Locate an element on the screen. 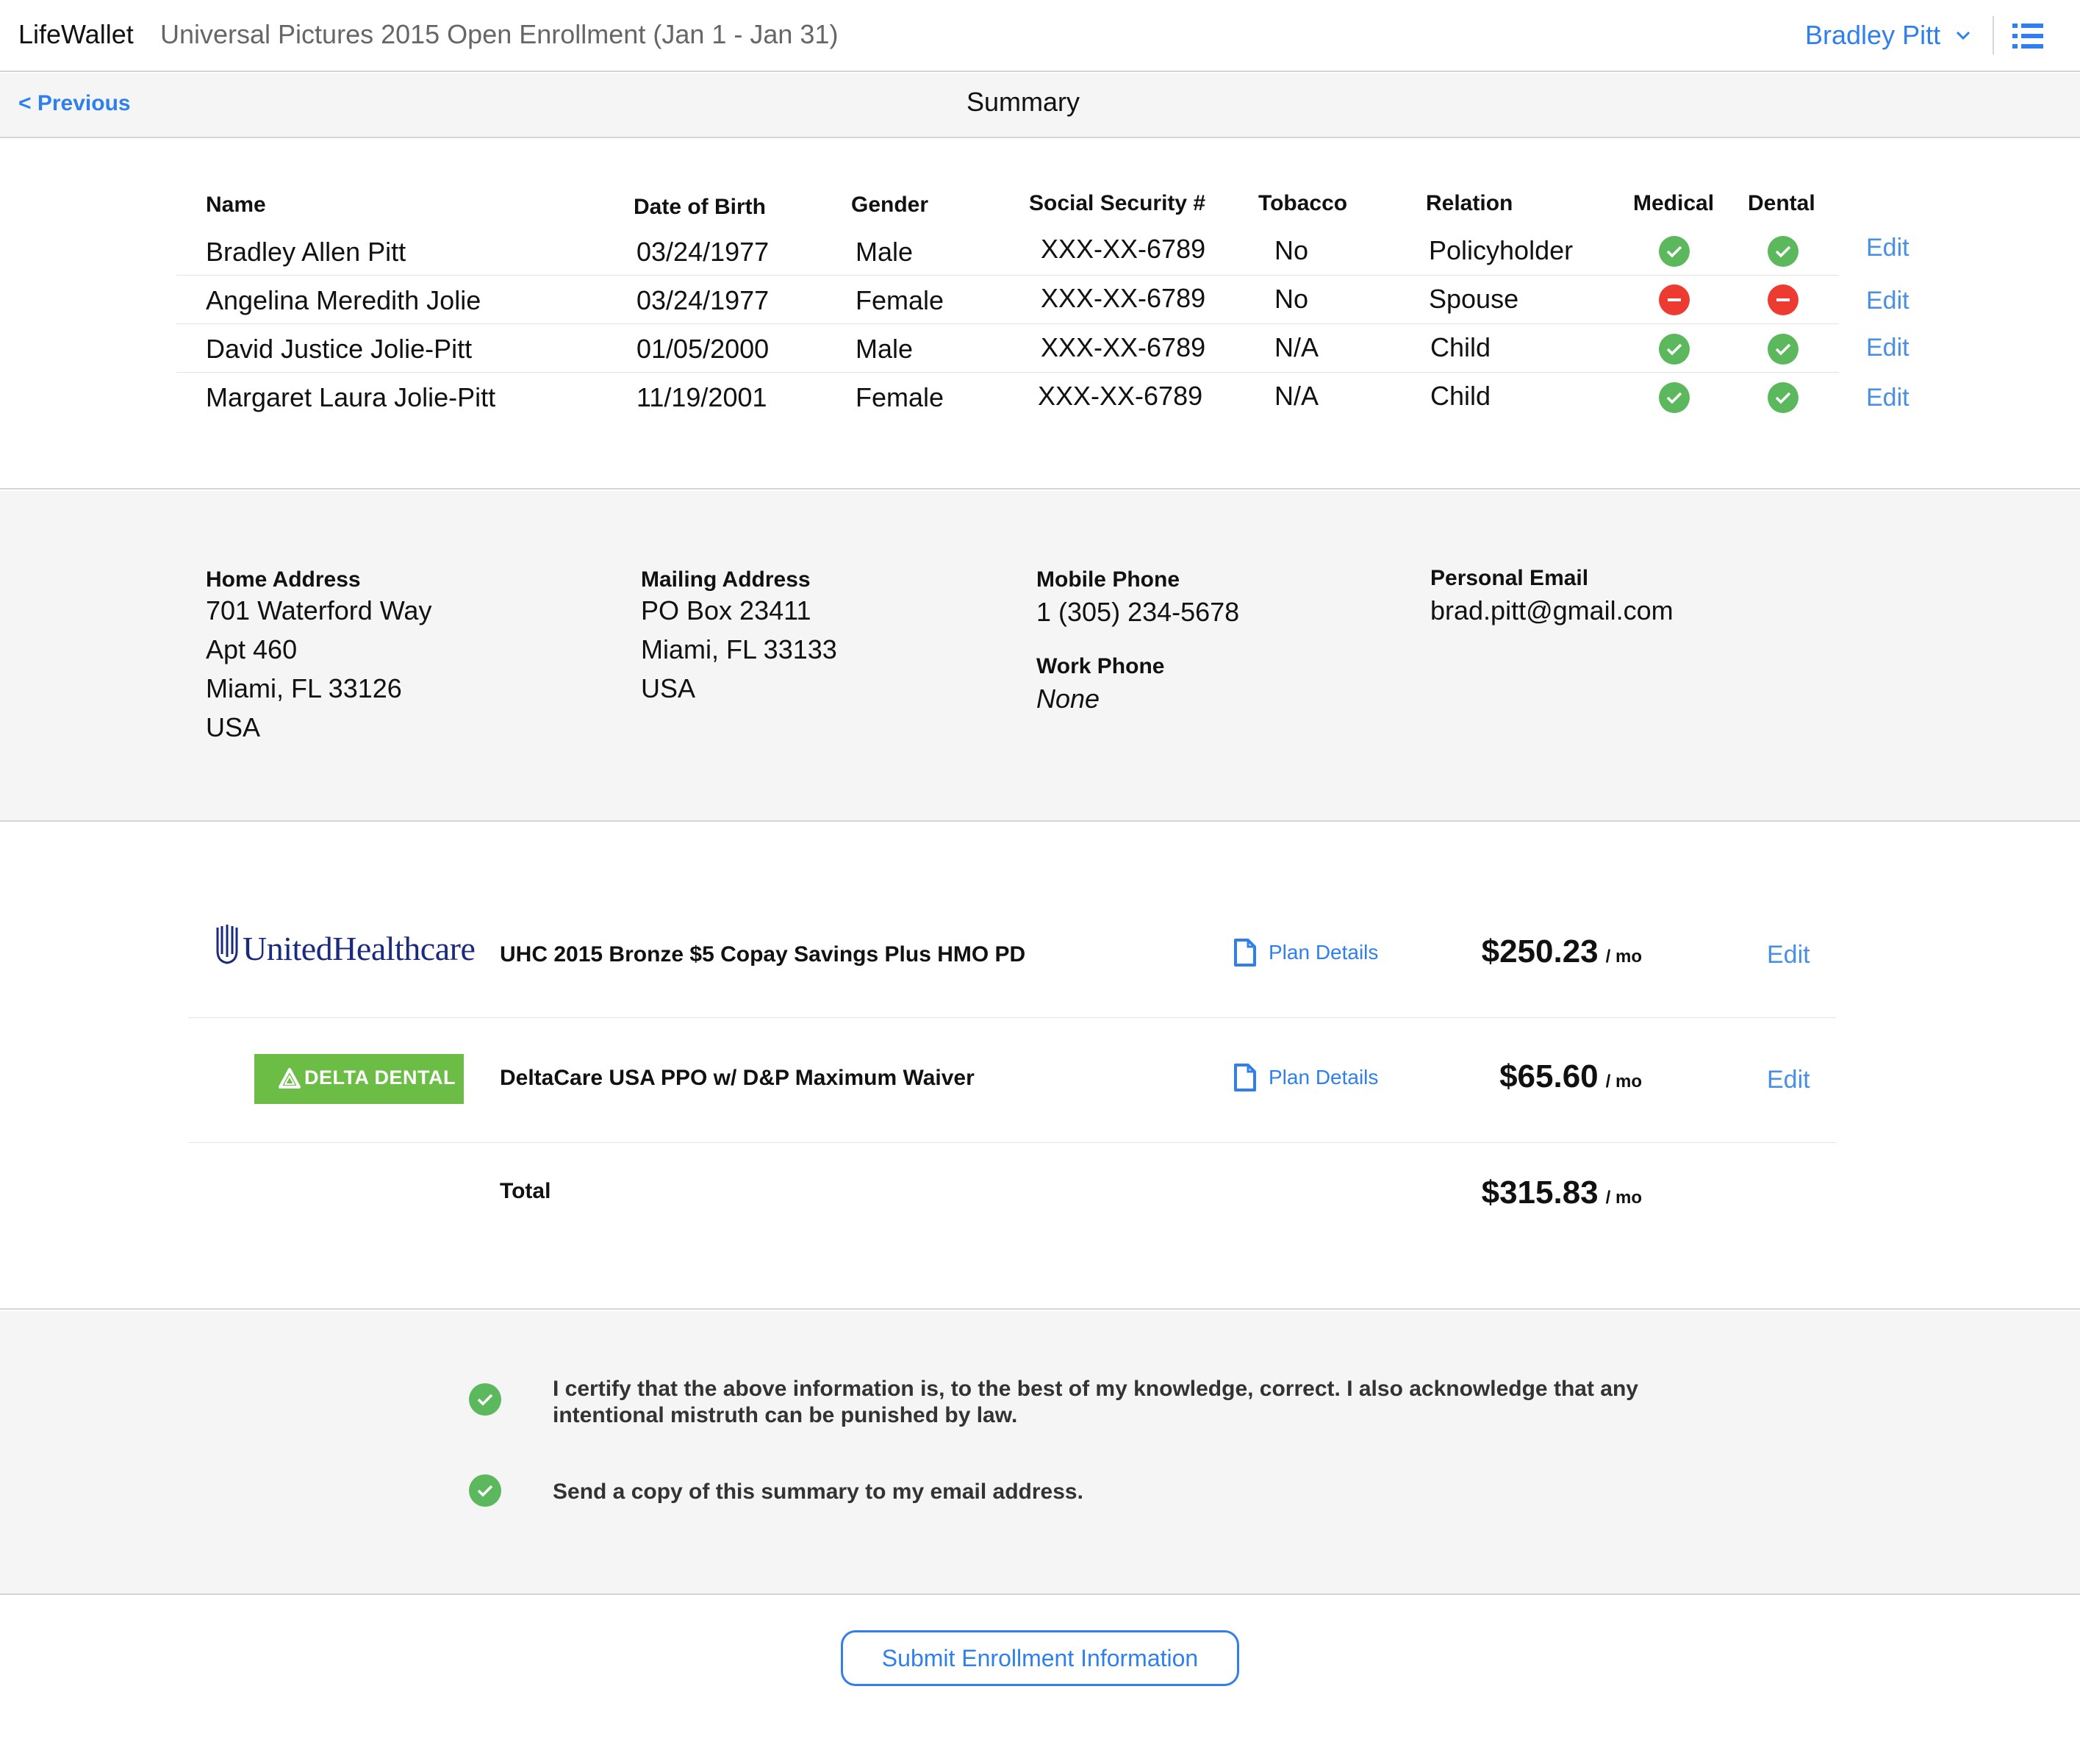 This screenshot has width=2080, height=1764. delta-triangle-icon is located at coordinates (290, 1078).